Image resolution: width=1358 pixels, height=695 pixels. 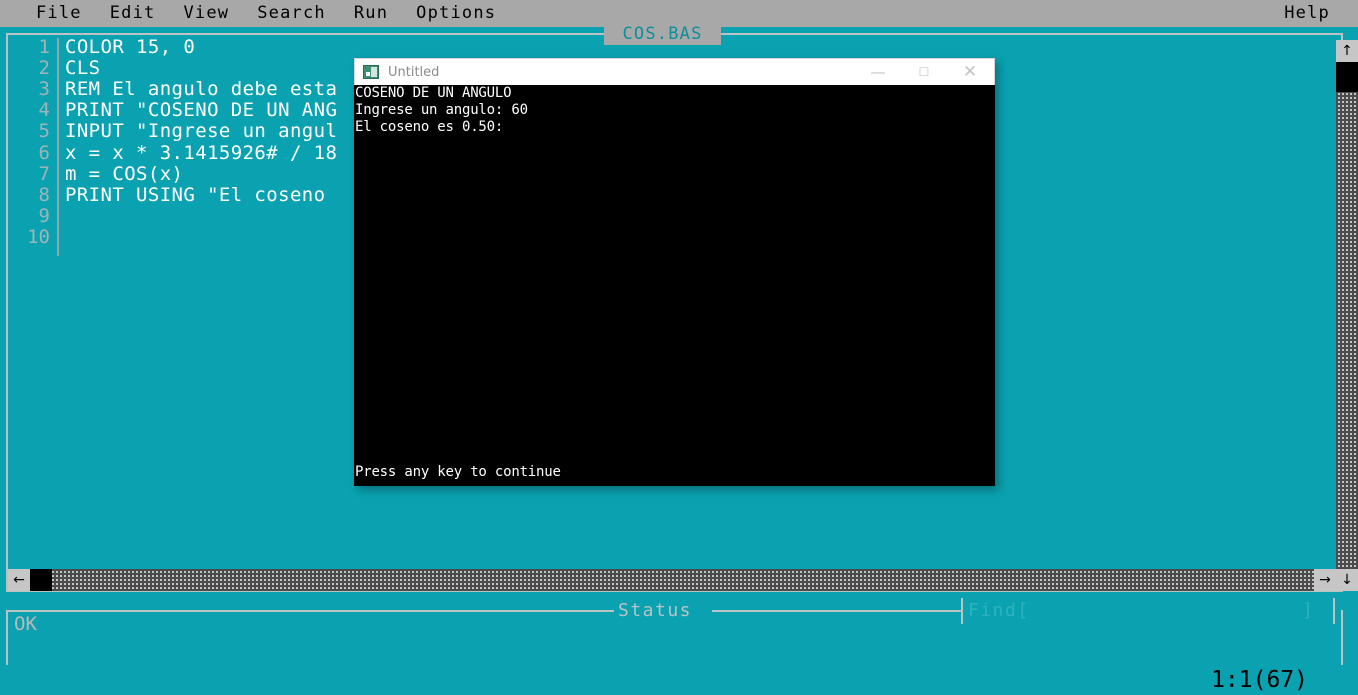 I want to click on line-number: 3, so click(x=44, y=88).